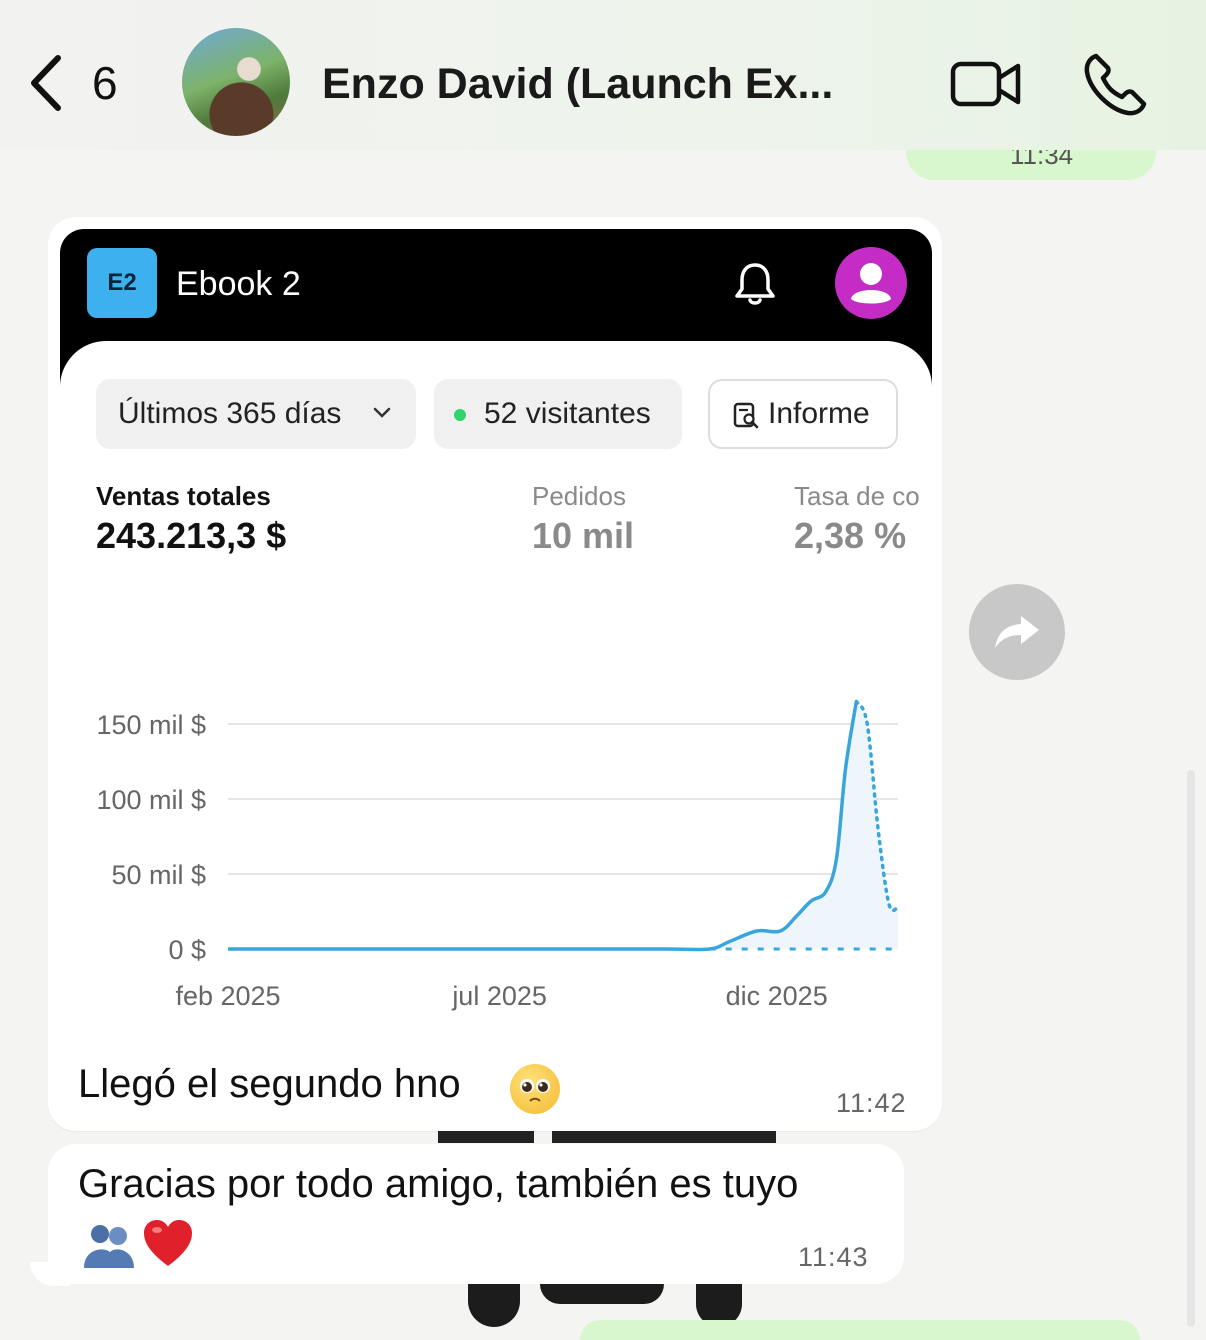 This screenshot has width=1206, height=1340. Describe the element at coordinates (499, 996) in the screenshot. I see `x-tick-label: jul 2025` at that location.